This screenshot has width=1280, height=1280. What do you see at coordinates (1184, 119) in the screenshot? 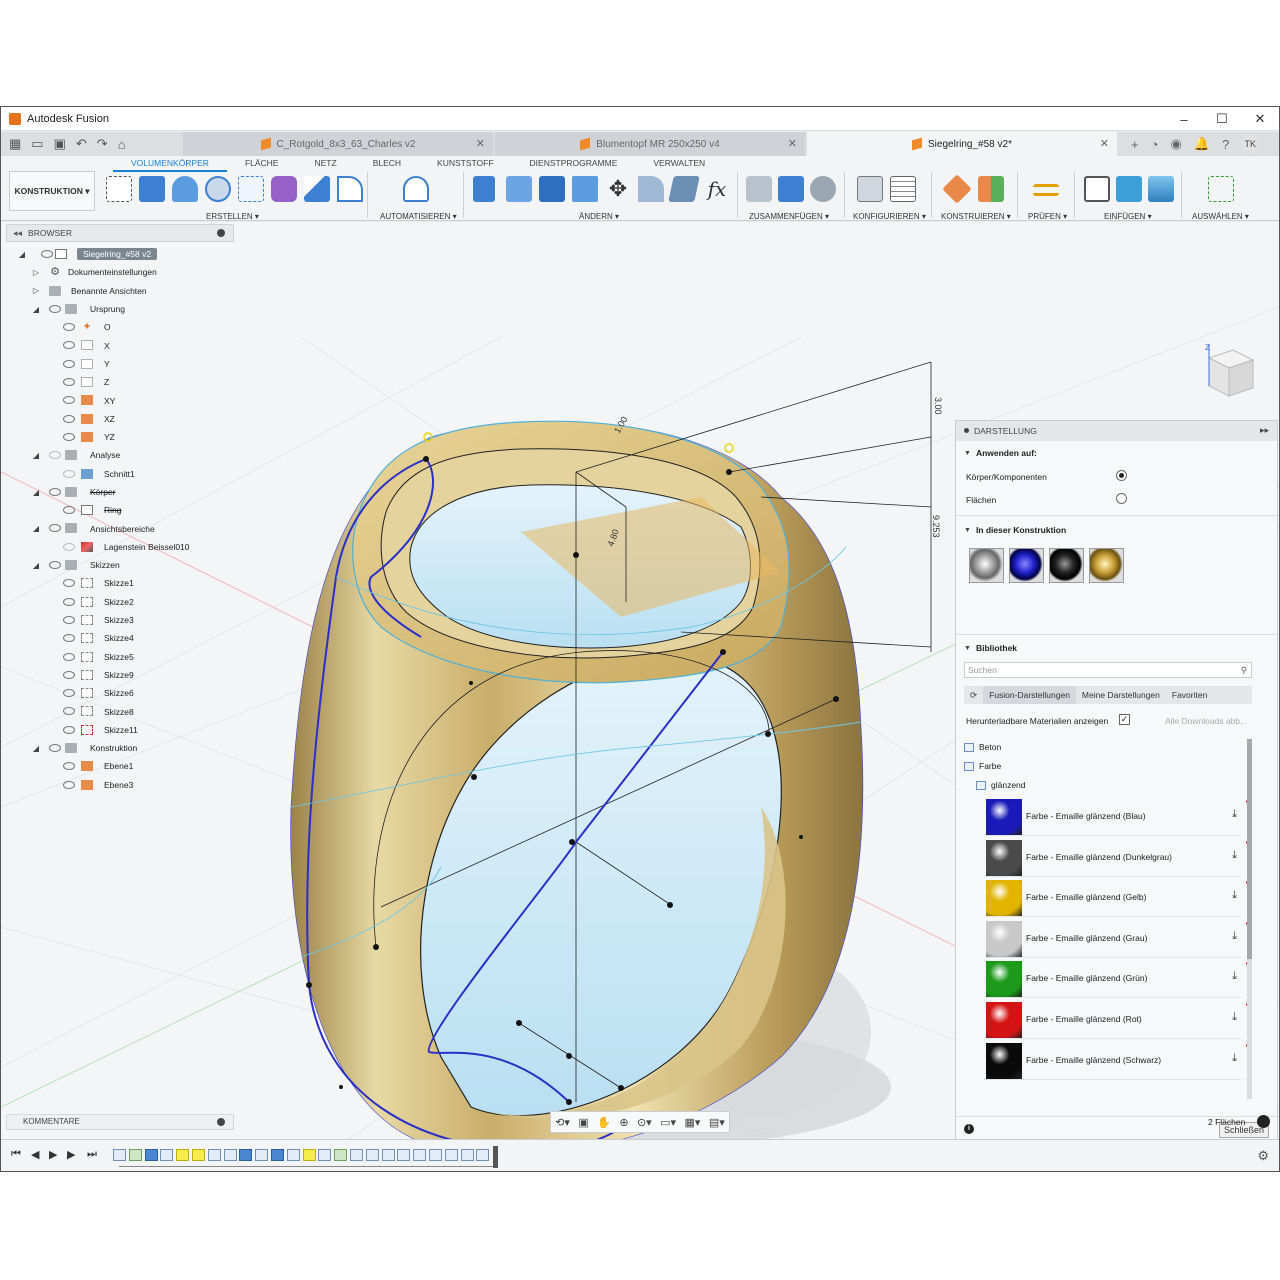
I see `minimize-button: –` at bounding box center [1184, 119].